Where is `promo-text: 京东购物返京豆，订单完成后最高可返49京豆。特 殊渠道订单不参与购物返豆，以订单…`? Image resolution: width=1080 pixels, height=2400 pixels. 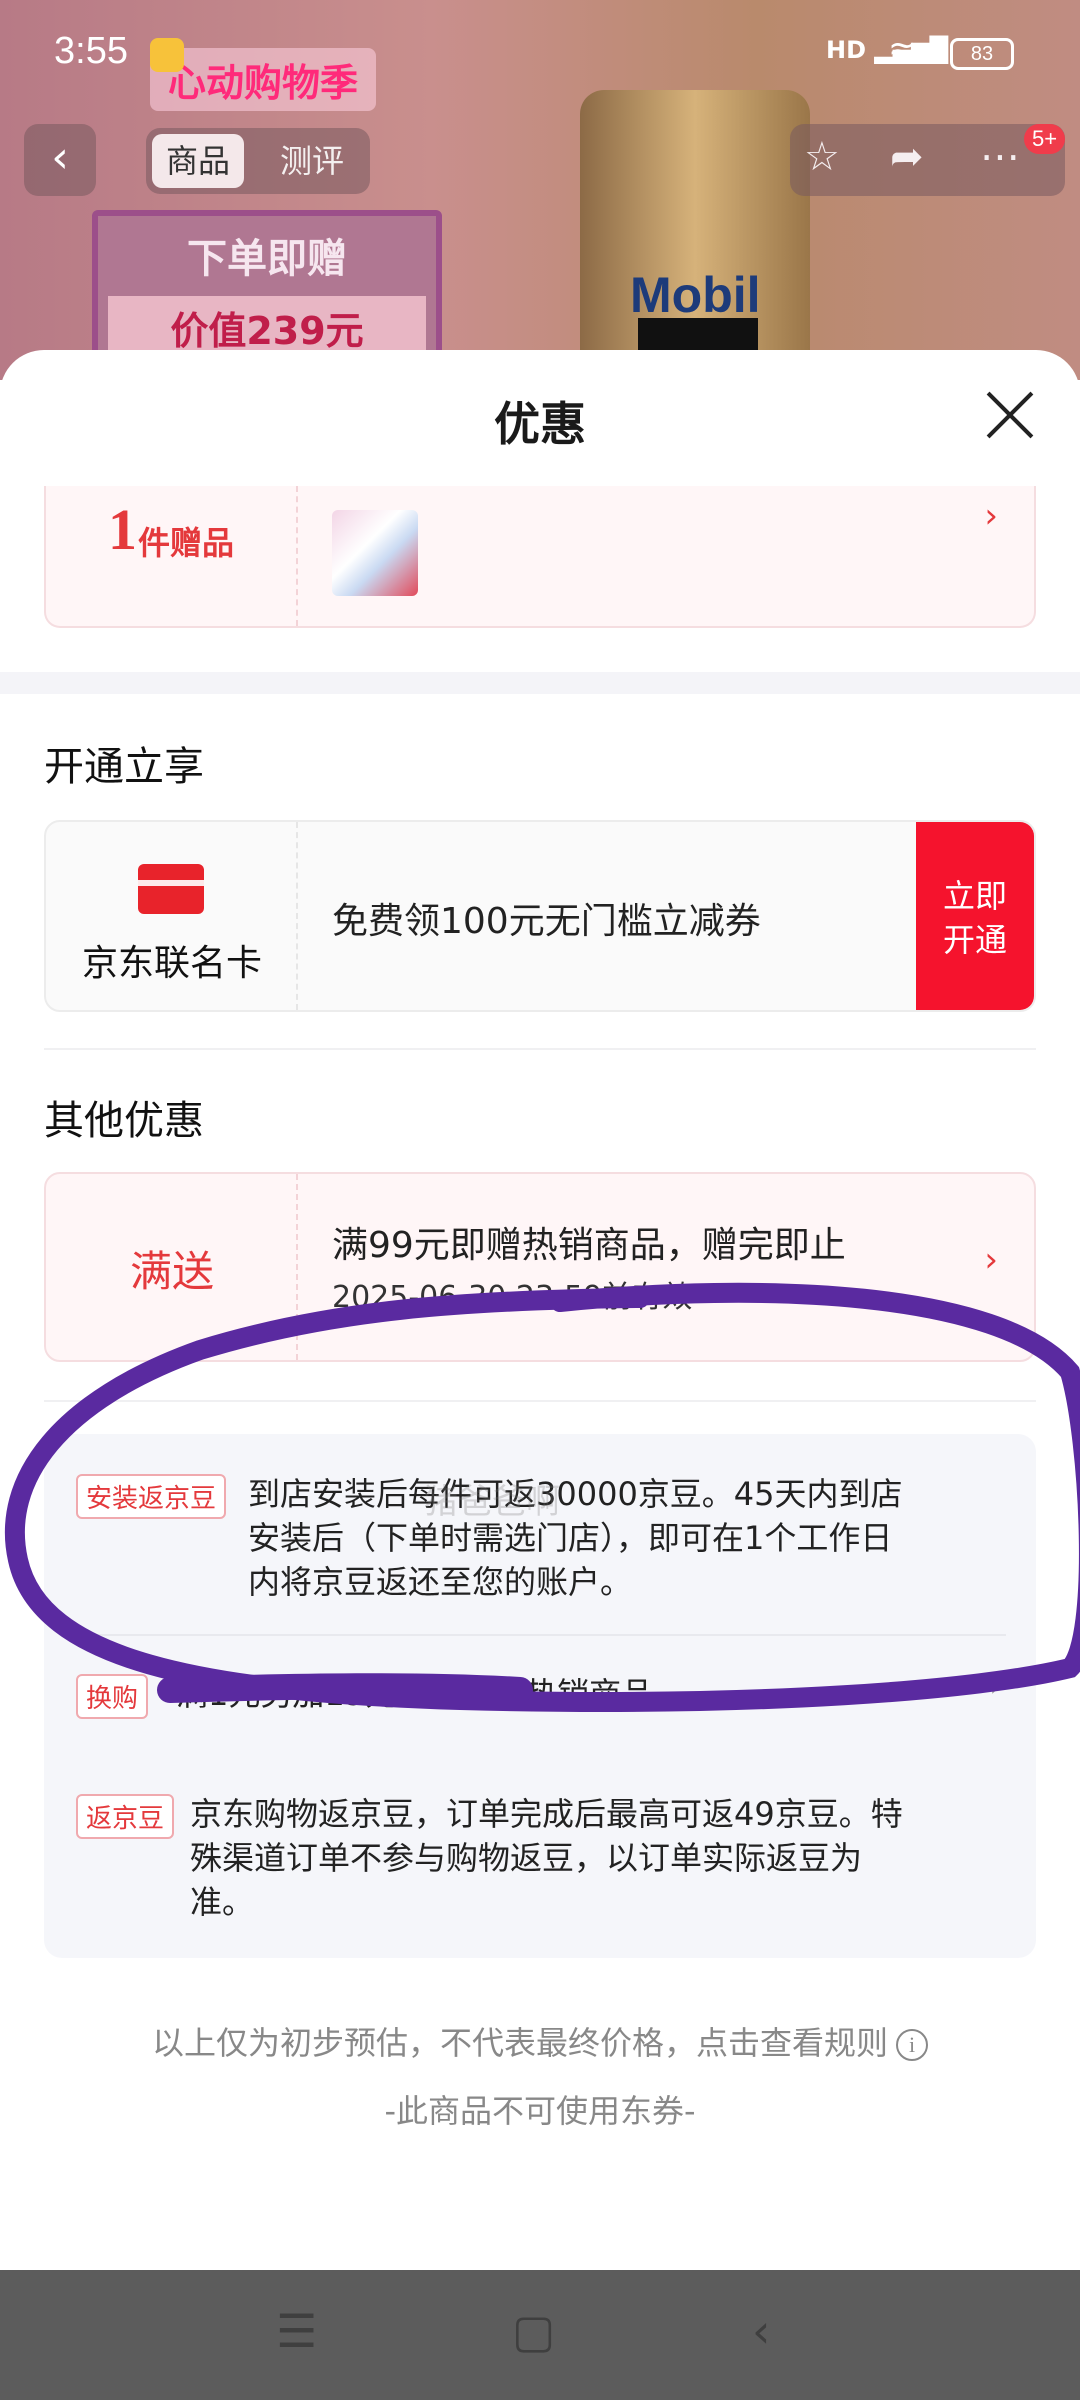 promo-text: 京东购物返京豆，订单完成后最高可返49京豆。特 殊渠道订单不参与购物返豆，以订单… is located at coordinates (546, 1858).